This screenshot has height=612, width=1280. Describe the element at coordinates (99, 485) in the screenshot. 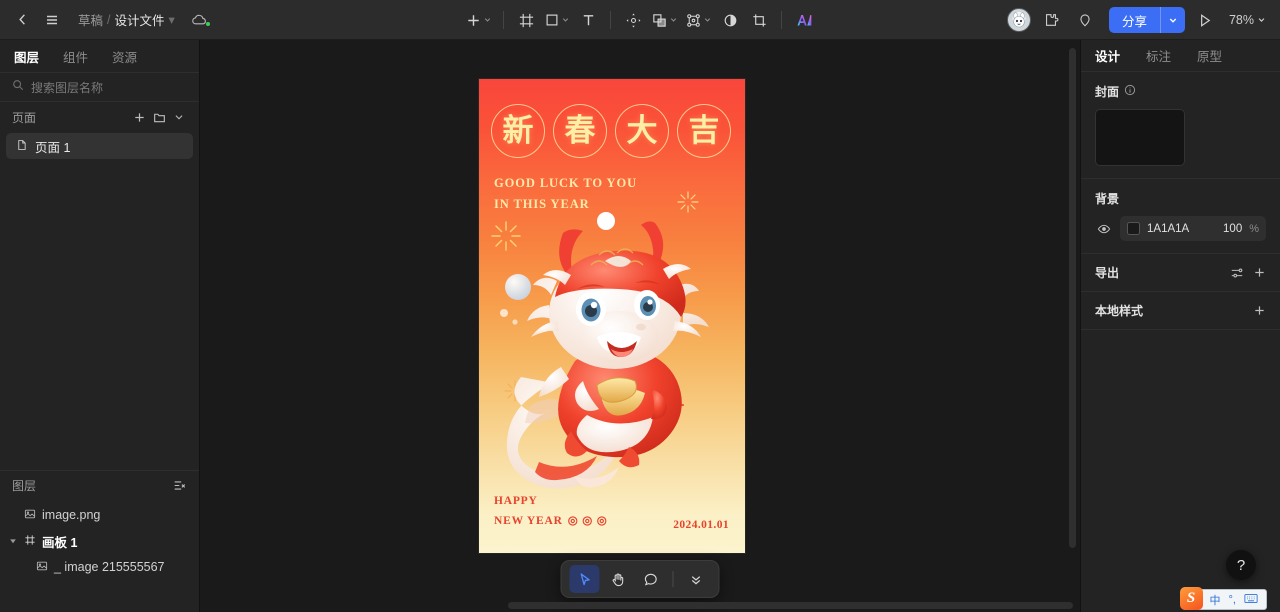

I see `layers-section-header: 图层` at that location.